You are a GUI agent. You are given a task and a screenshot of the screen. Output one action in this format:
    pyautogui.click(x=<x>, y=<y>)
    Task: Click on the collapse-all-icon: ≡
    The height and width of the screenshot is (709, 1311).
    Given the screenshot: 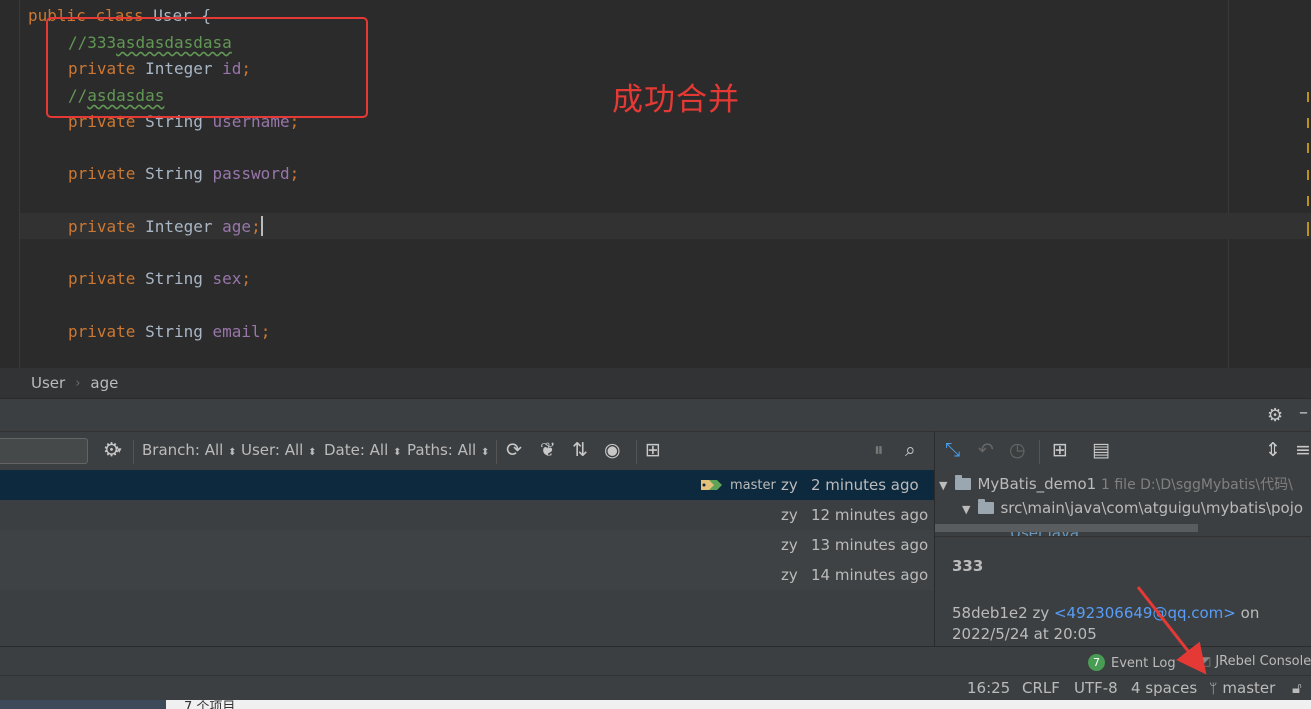 What is the action you would take?
    pyautogui.click(x=1303, y=450)
    